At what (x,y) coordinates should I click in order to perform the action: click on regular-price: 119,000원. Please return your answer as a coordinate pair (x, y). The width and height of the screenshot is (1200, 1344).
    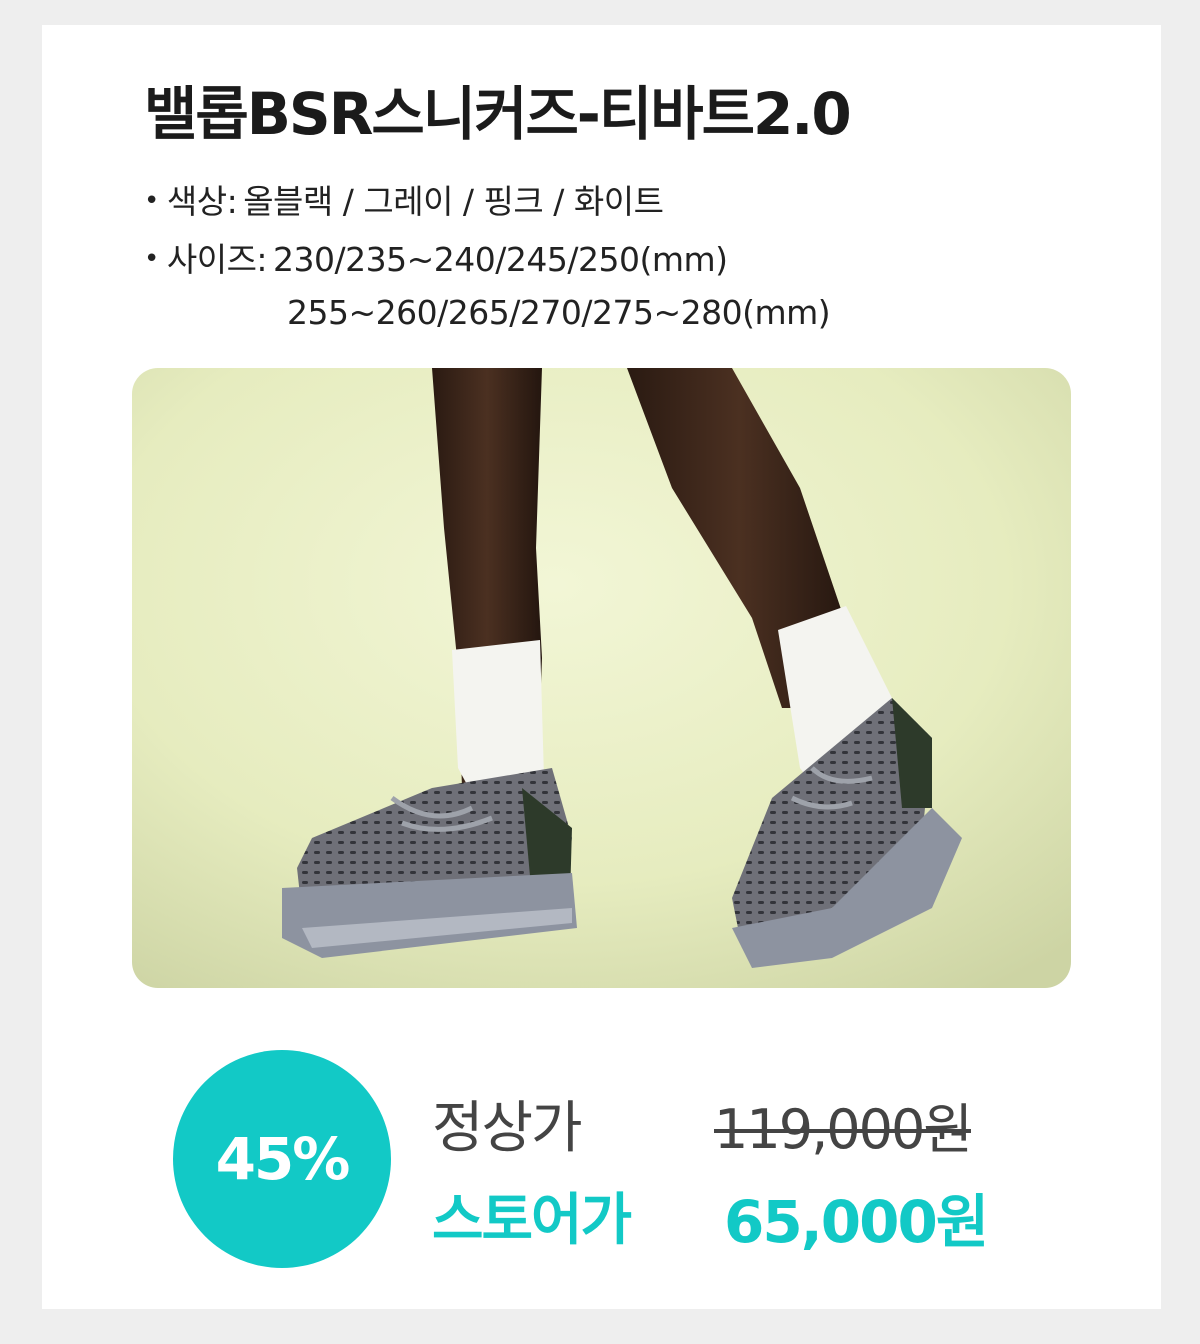
    Looking at the image, I should click on (843, 1129).